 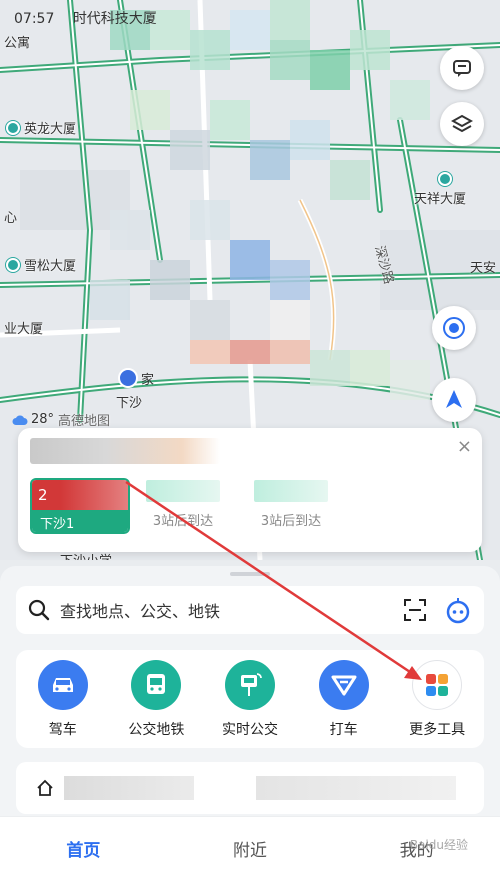 What do you see at coordinates (415, 610) in the screenshot?
I see `scan-icon` at bounding box center [415, 610].